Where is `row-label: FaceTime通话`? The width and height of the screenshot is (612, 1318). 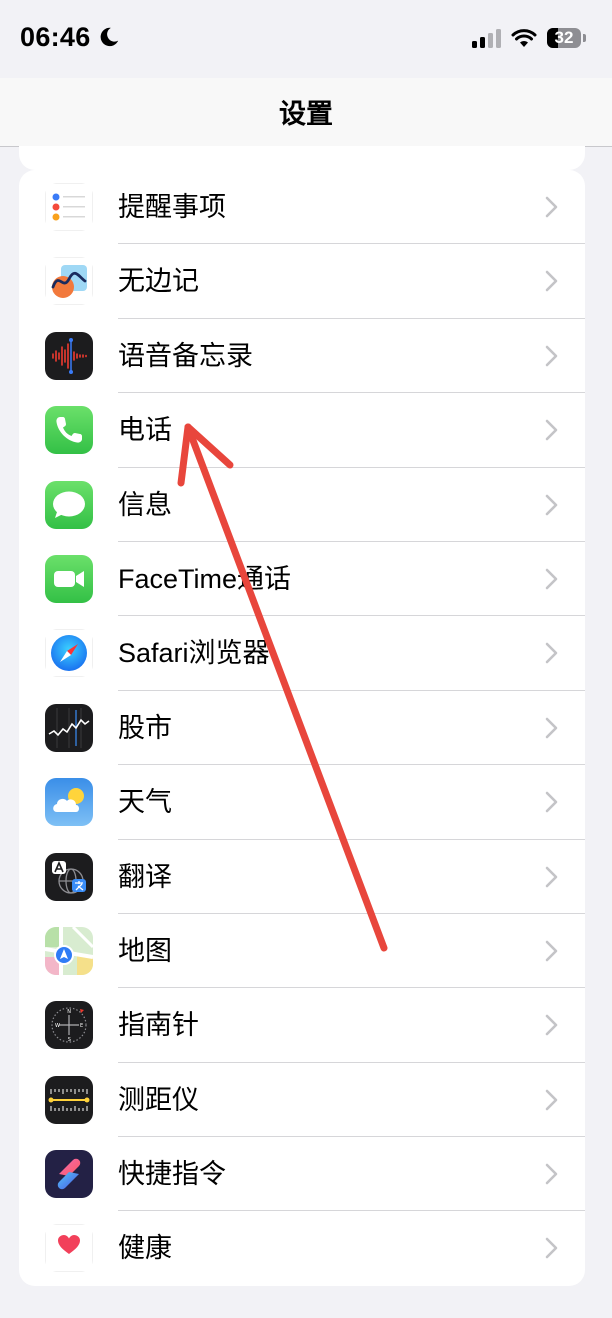
row-label: FaceTime通话 is located at coordinates (205, 578).